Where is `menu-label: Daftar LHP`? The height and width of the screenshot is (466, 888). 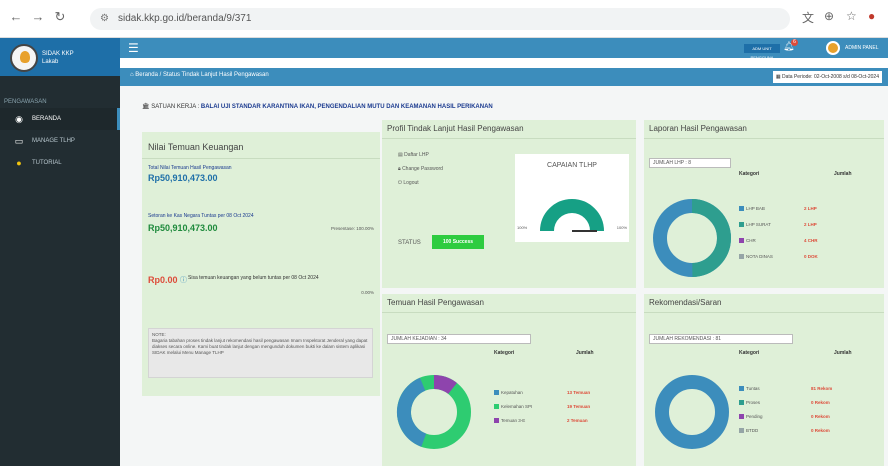 menu-label: Daftar LHP is located at coordinates (416, 155).